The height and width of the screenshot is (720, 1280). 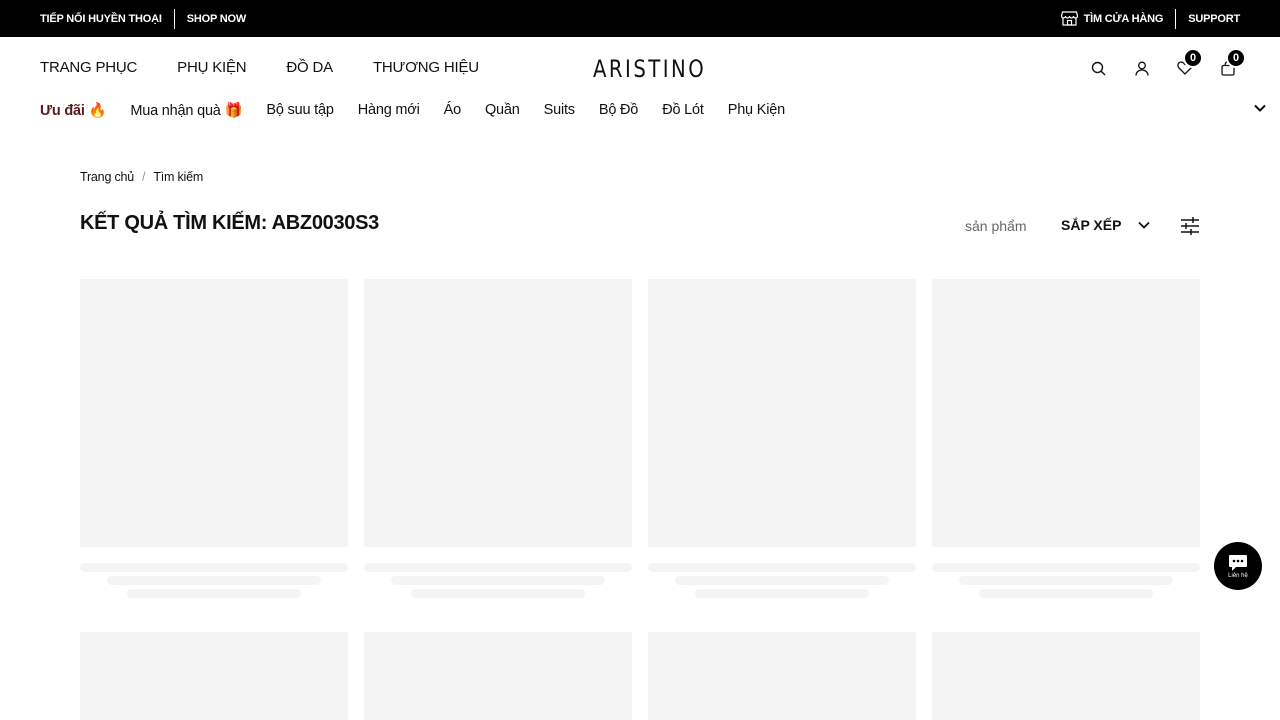 I want to click on nav-item-phu-kien: PHỤ KIỆN, so click(x=211, y=67).